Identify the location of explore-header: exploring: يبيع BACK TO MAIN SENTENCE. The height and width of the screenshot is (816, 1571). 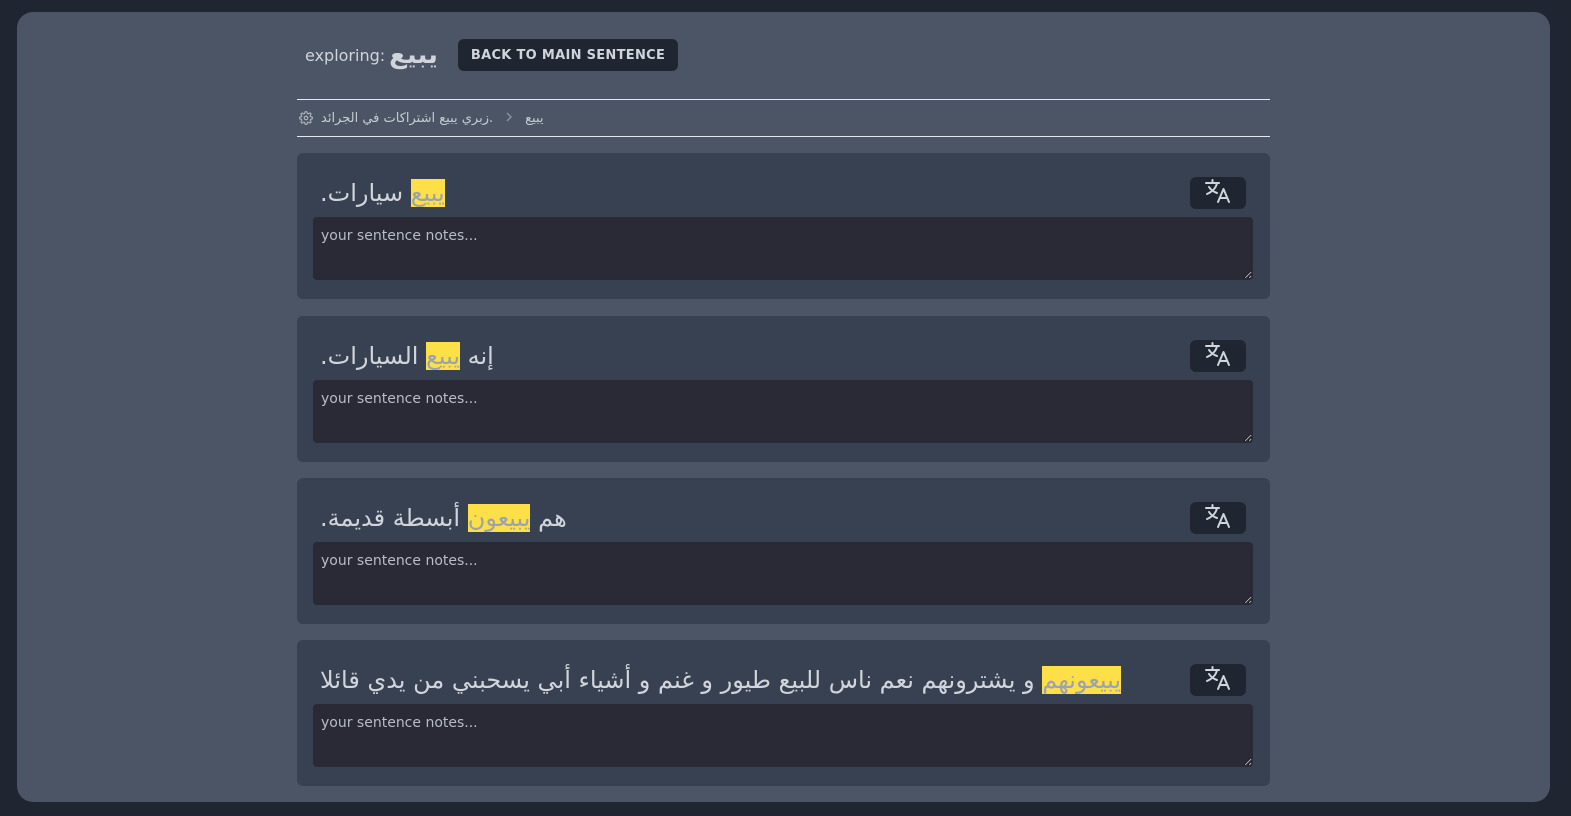
(492, 55).